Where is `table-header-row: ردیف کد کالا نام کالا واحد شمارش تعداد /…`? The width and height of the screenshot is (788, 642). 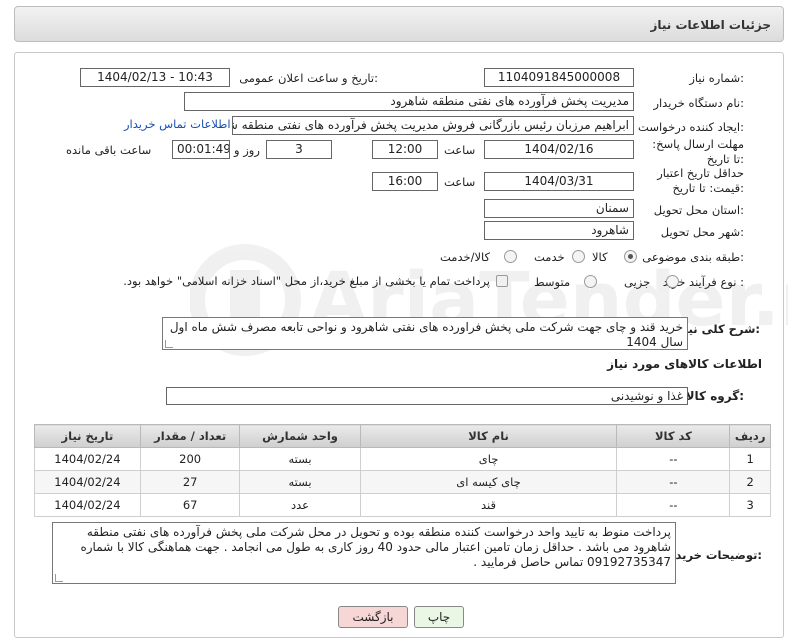
table-header-row: ردیف کد کالا نام کالا واحد شمارش تعداد /… is located at coordinates (402, 436).